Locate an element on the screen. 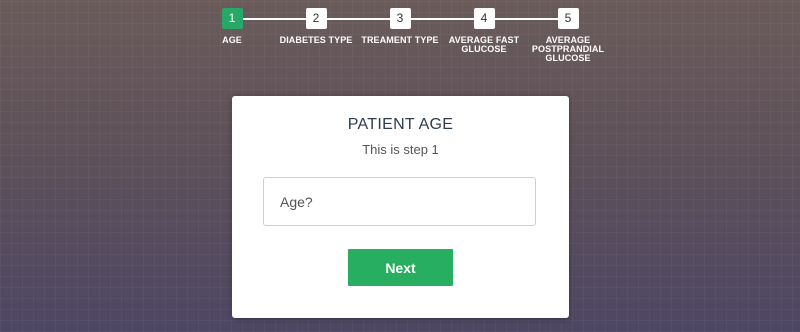 The height and width of the screenshot is (332, 800). age-input is located at coordinates (399, 201).